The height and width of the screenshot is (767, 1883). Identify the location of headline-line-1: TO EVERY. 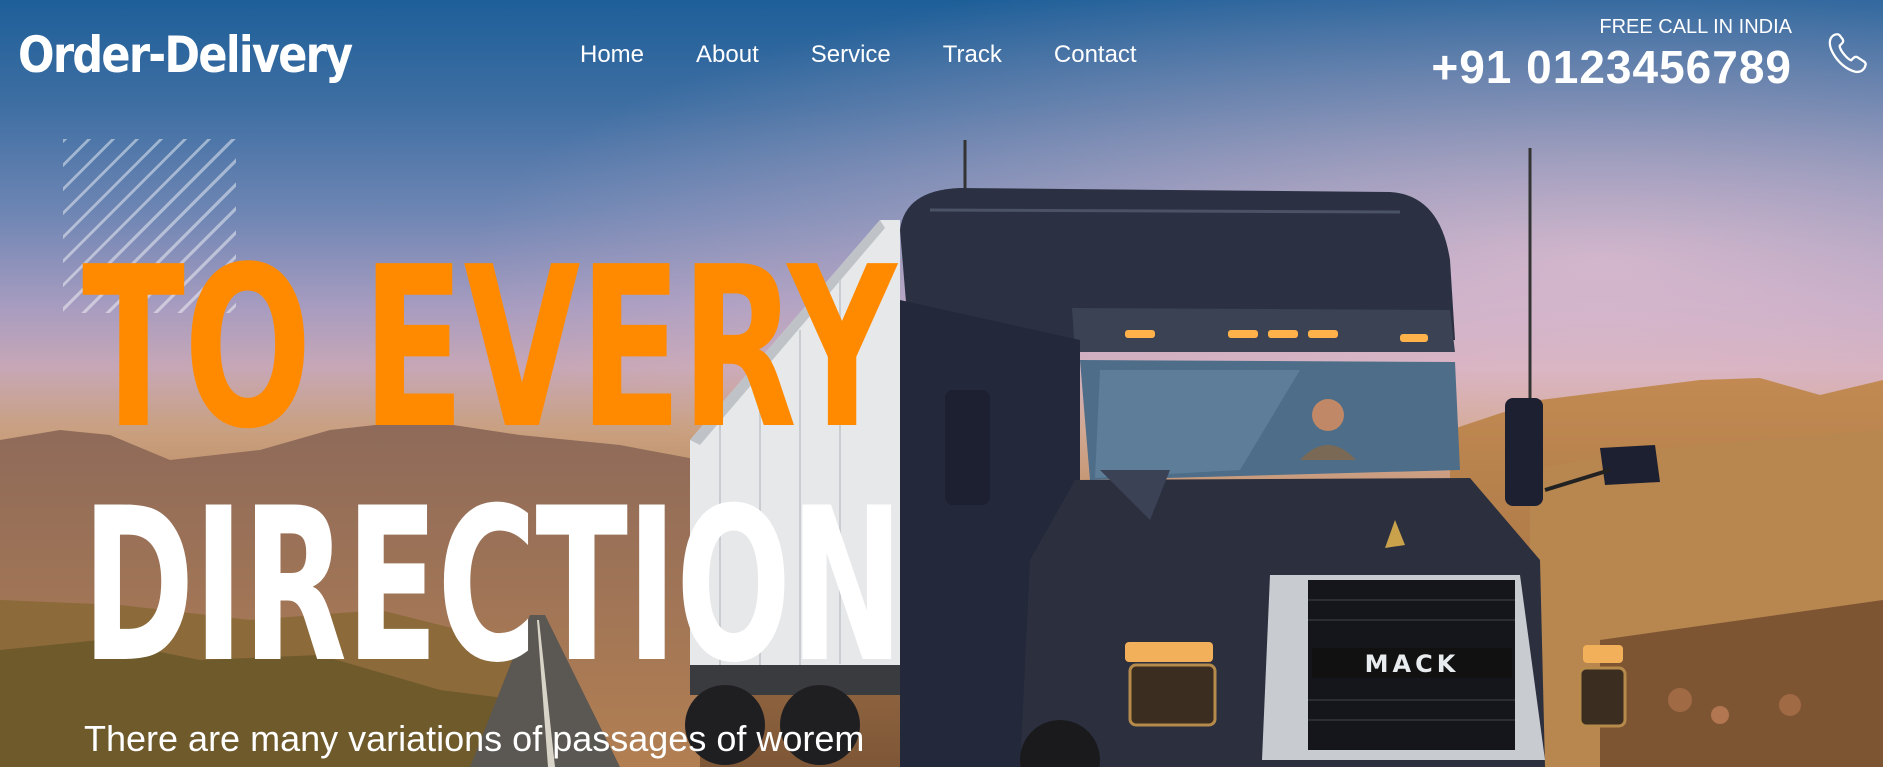
(489, 349).